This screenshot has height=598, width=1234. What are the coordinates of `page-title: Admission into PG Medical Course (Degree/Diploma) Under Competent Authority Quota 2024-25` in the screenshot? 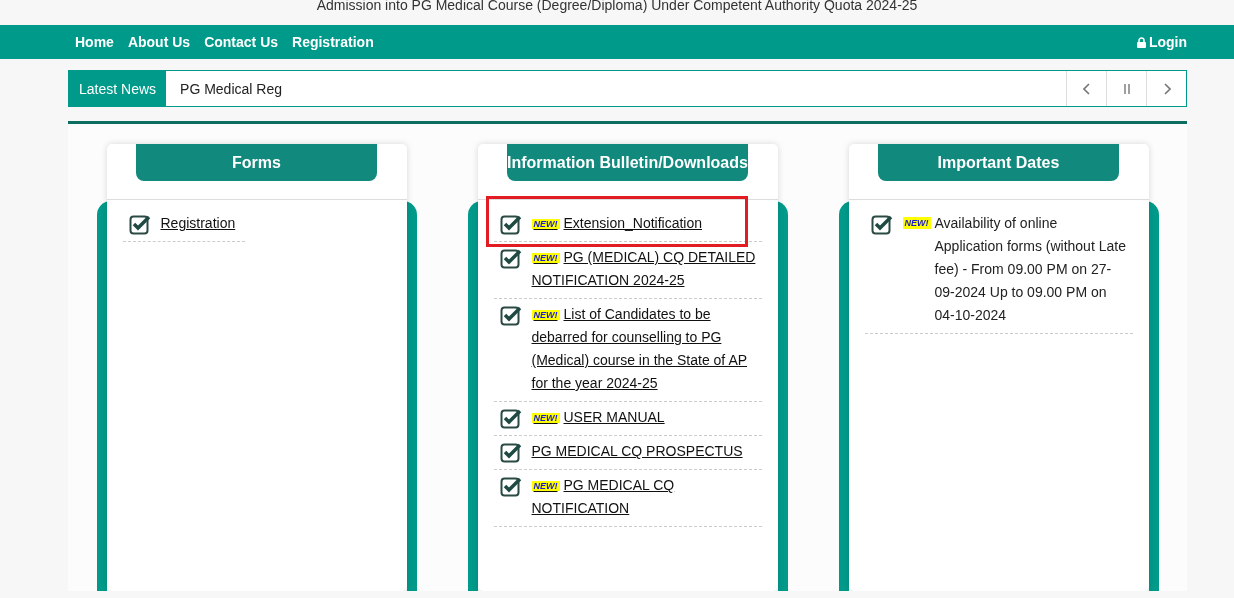 It's located at (617, 6).